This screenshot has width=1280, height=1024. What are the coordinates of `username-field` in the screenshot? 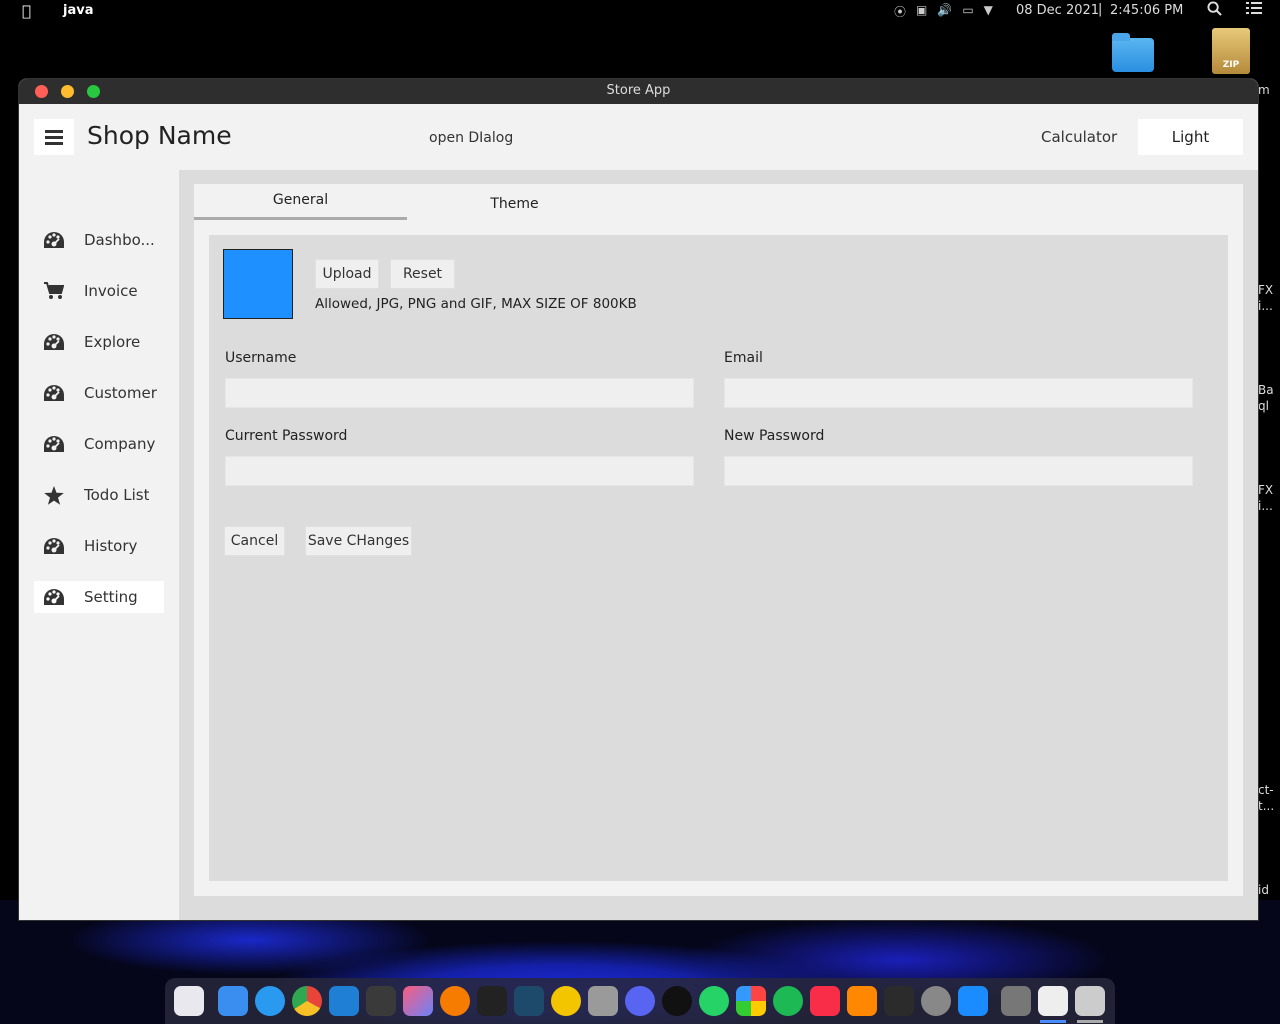 It's located at (459, 393).